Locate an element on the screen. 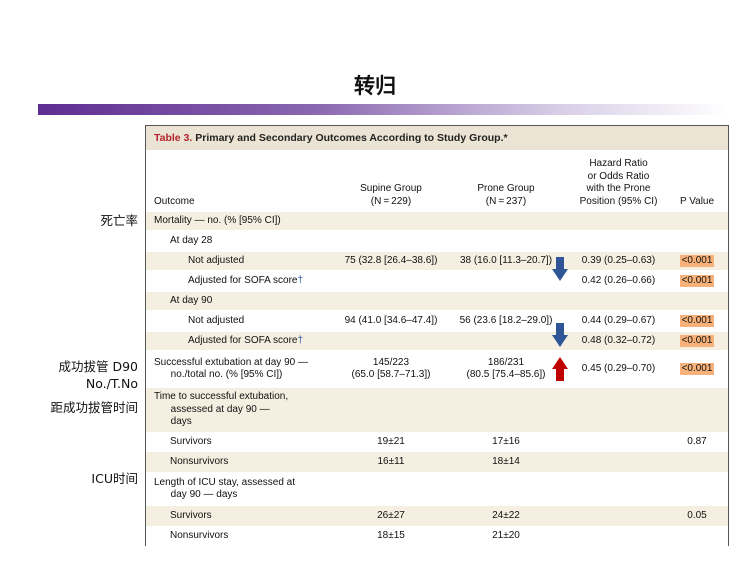  hazard-ratio-cell-text: 0.42 (0.26–0.66) is located at coordinates (618, 280).